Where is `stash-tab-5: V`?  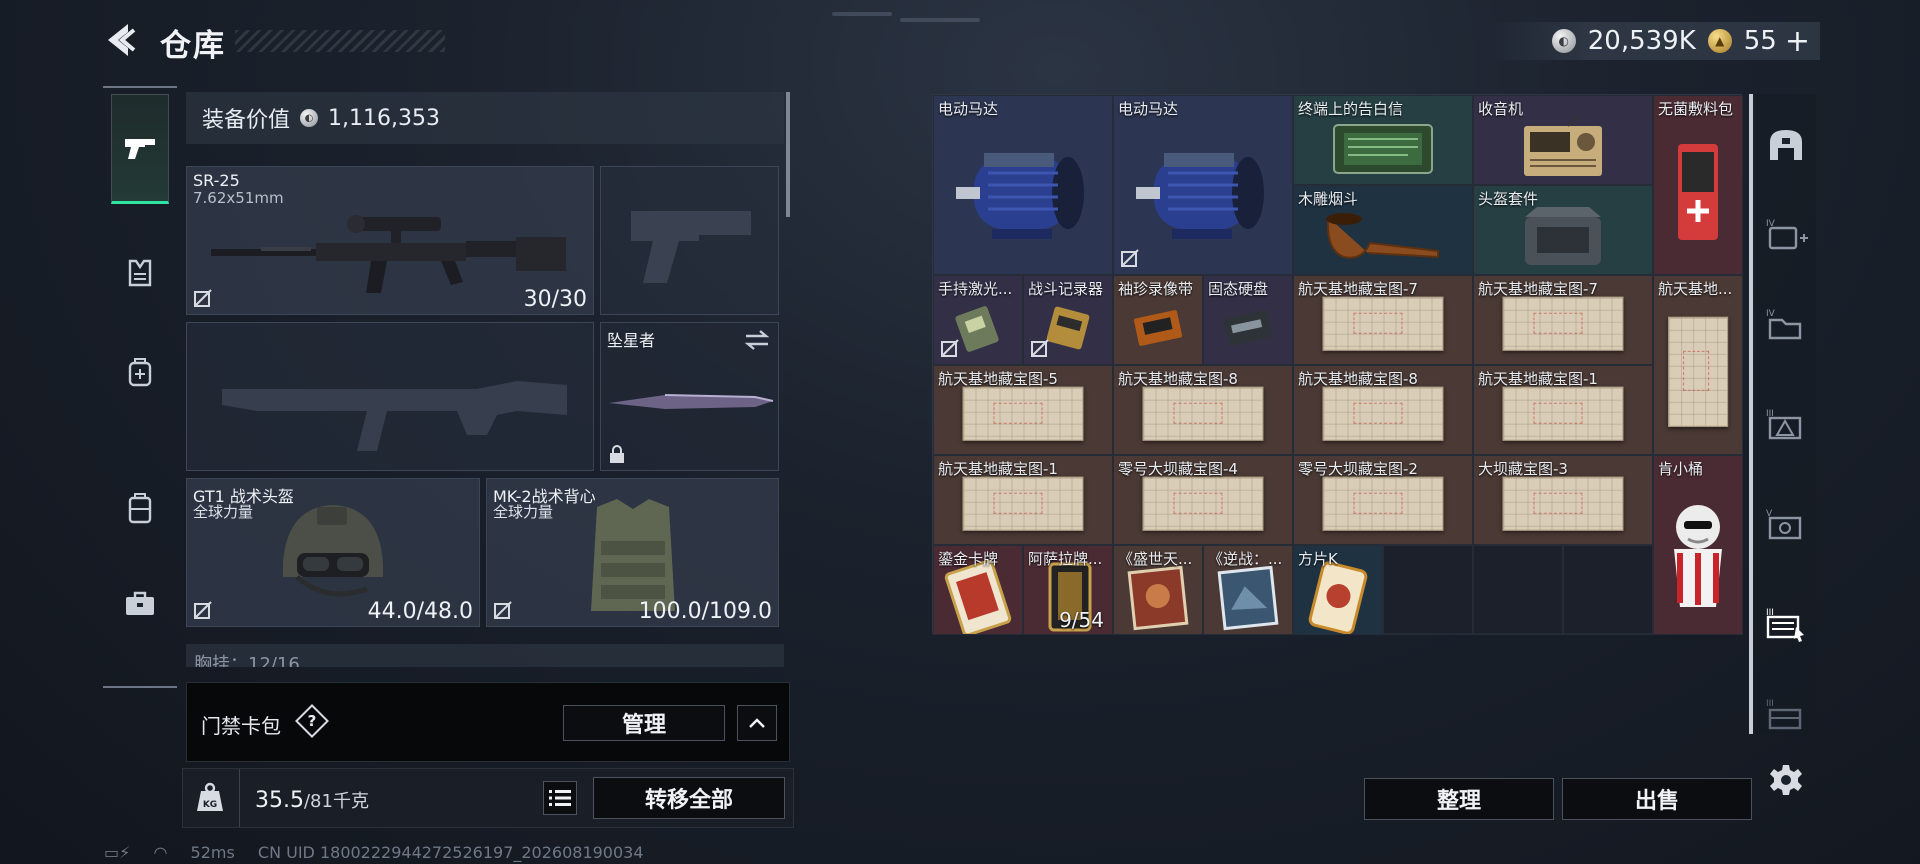 stash-tab-5: V is located at coordinates (1786, 524).